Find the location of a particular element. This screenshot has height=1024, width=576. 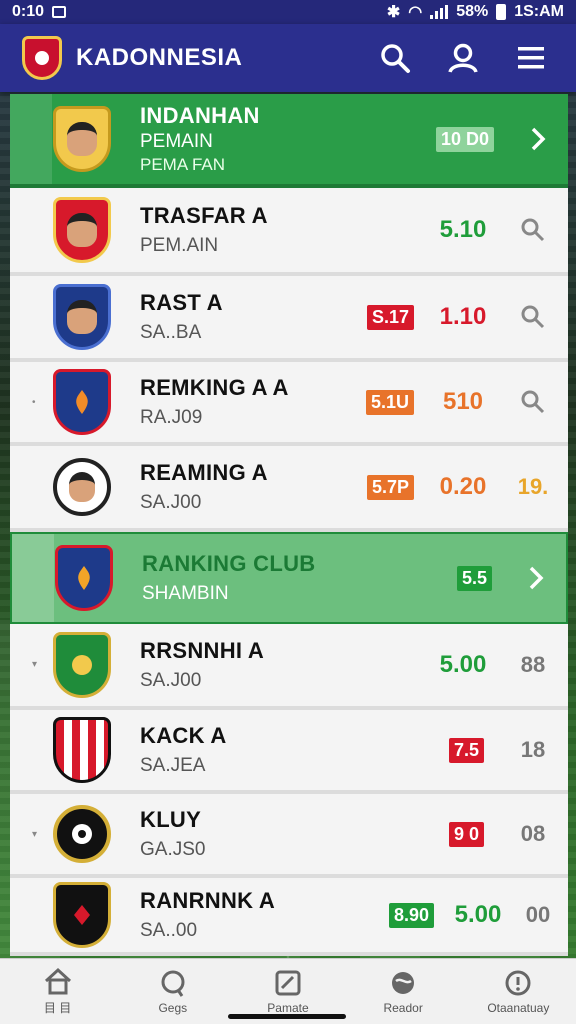

search-button is located at coordinates (395, 58).